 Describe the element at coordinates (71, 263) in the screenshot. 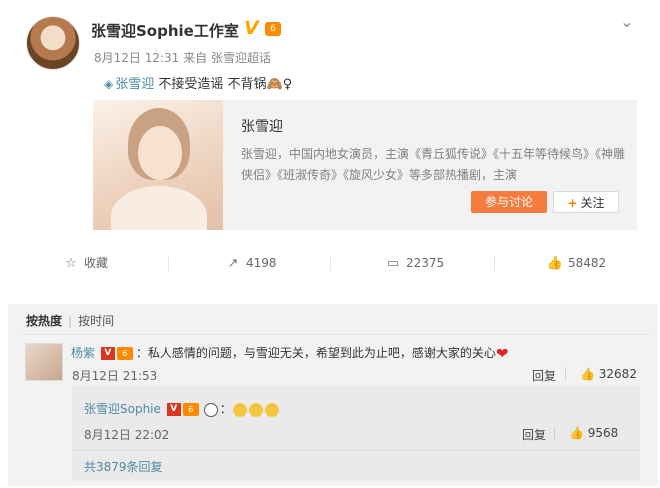

I see `star-icon: ☆` at that location.